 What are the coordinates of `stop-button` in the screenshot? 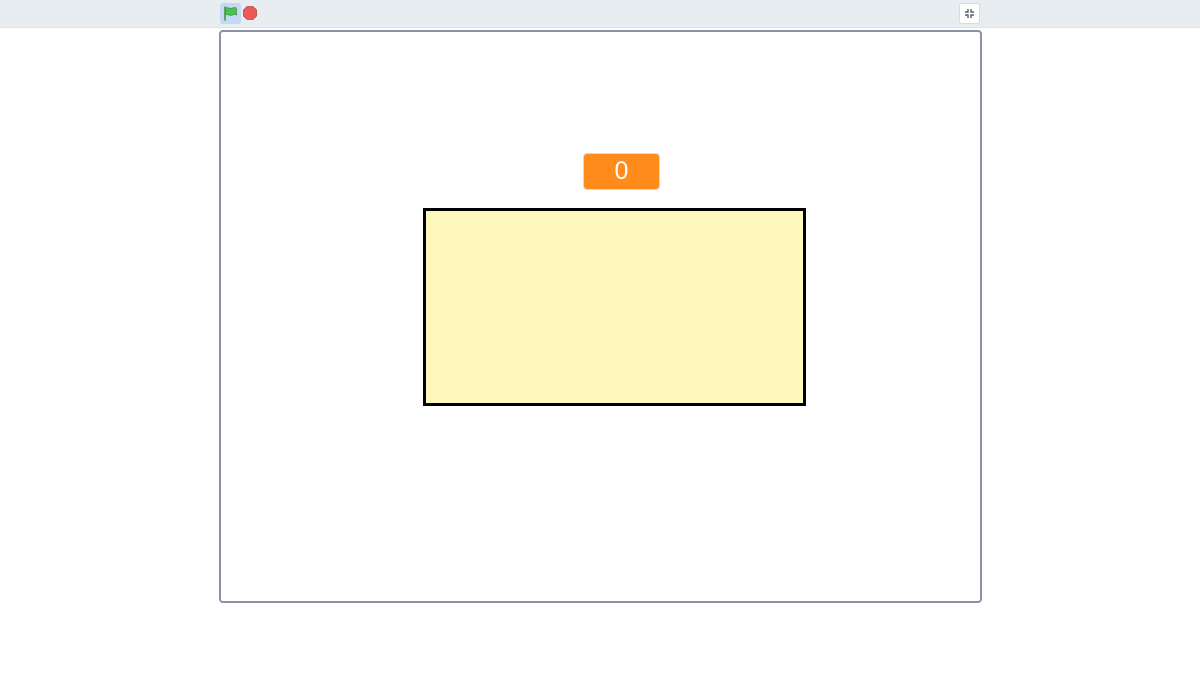 It's located at (250, 13).